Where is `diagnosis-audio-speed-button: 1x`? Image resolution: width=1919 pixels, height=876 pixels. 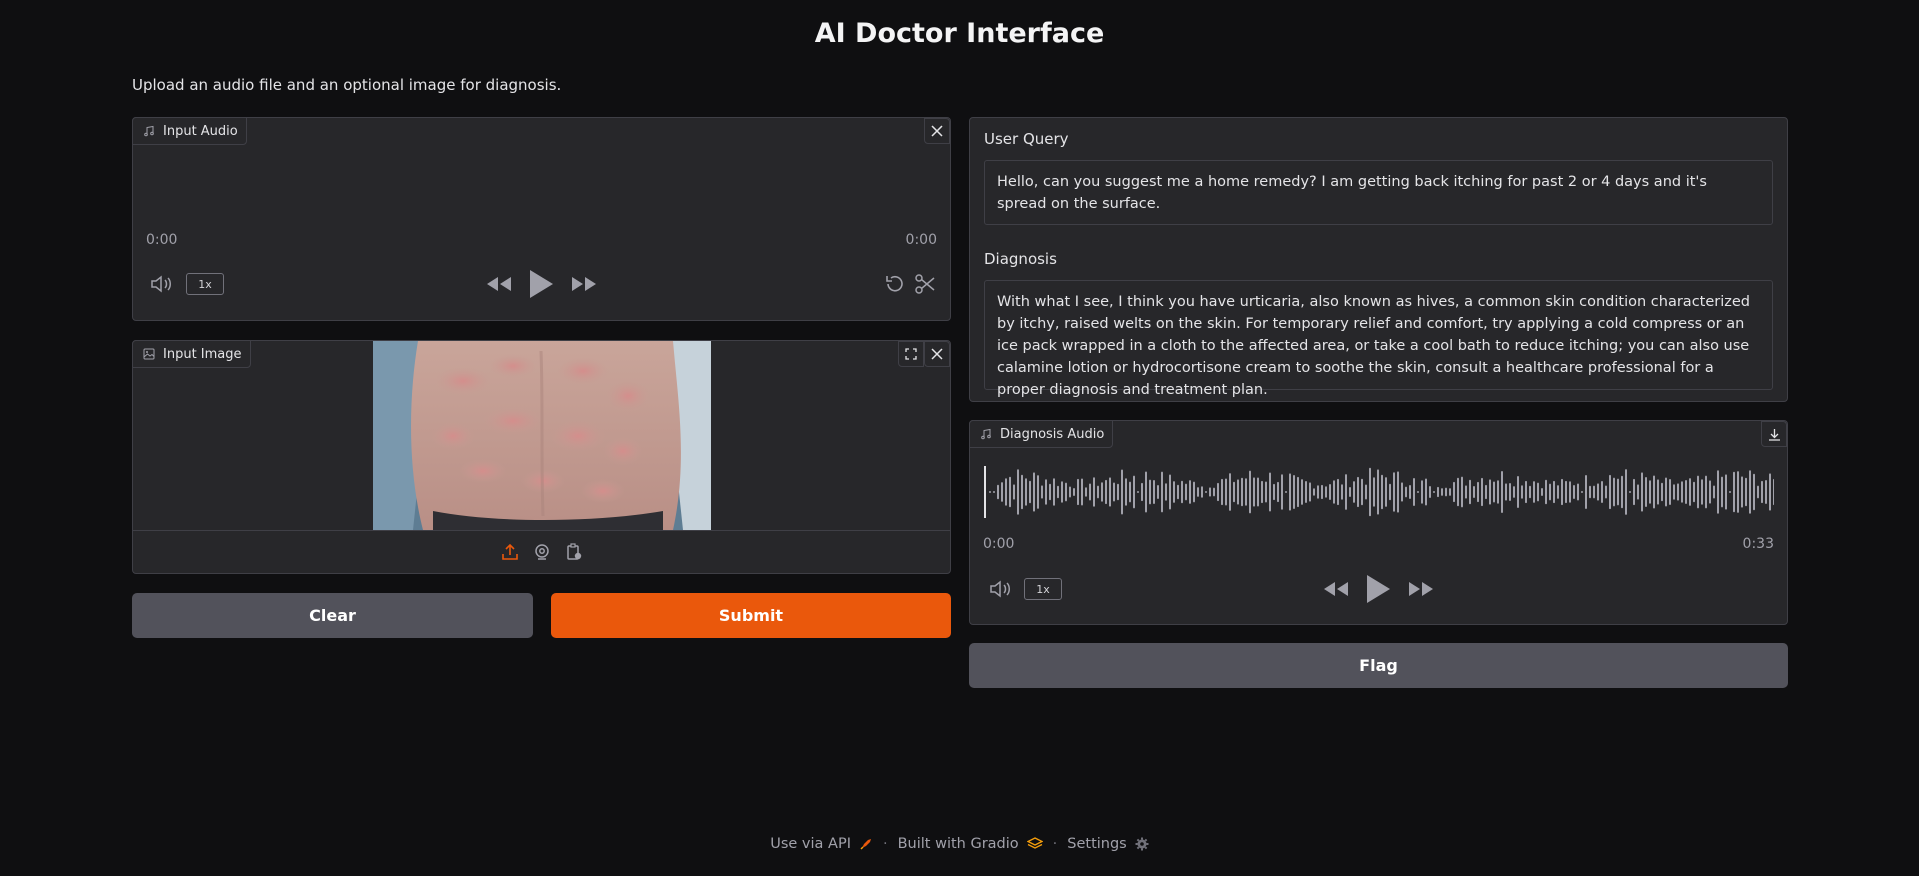 diagnosis-audio-speed-button: 1x is located at coordinates (1043, 589).